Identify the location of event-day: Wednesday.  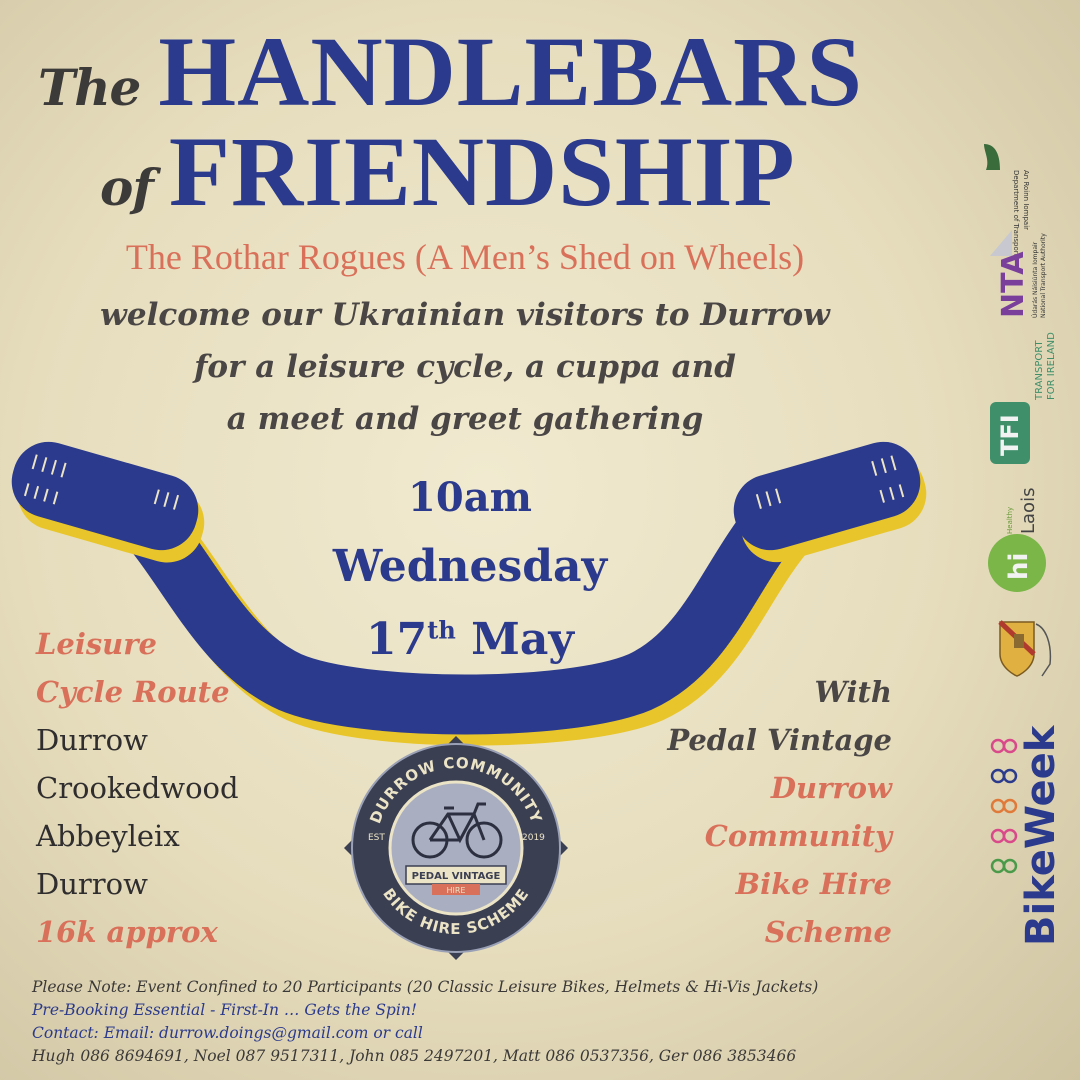
(470, 566).